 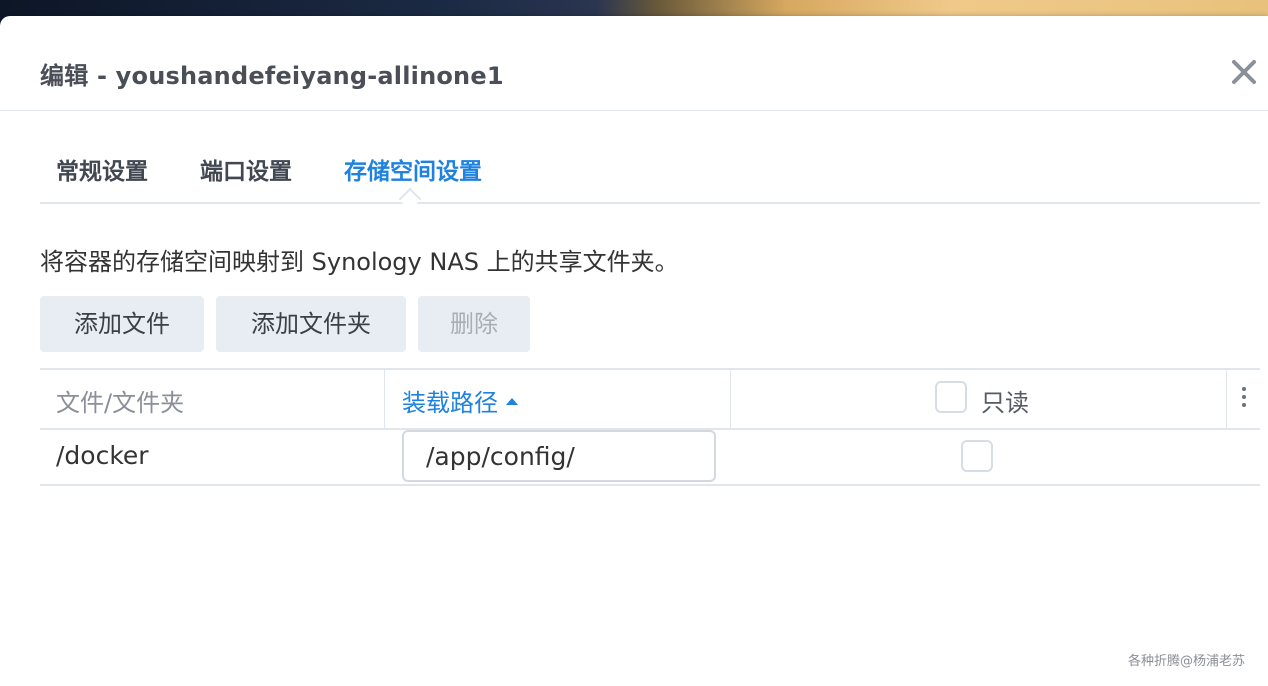 I want to click on column-header-mount-path-label: 装载路径, so click(x=450, y=403).